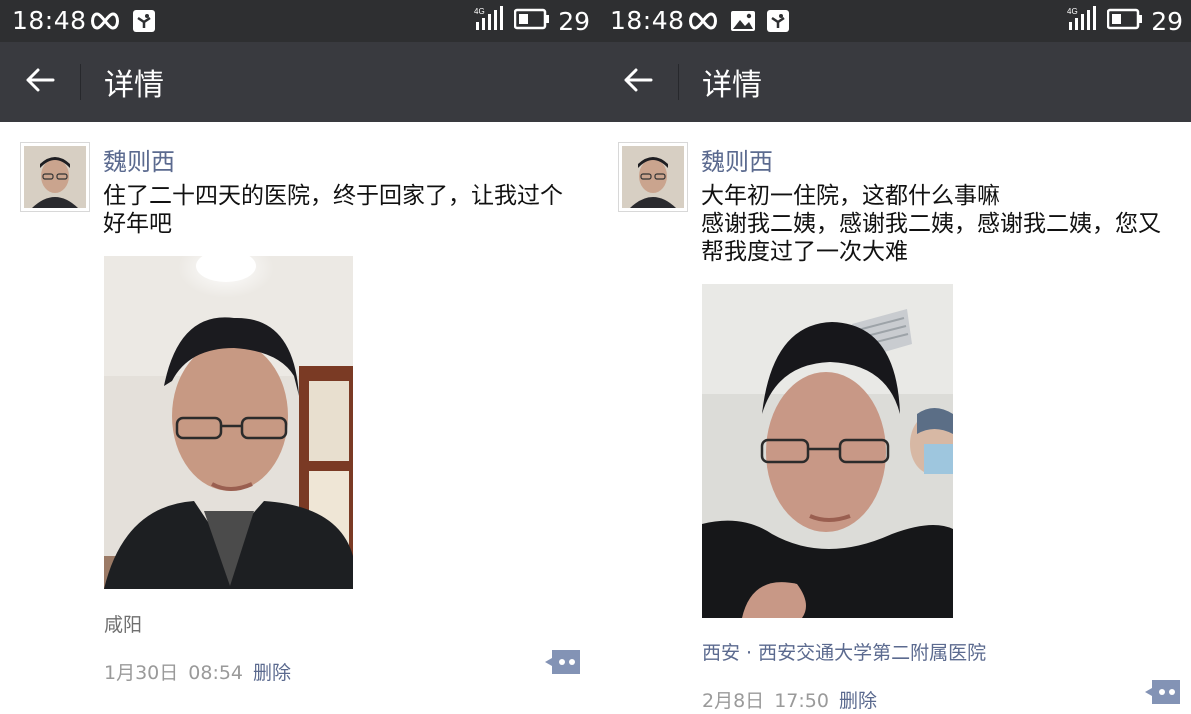 The width and height of the screenshot is (1191, 714). I want to click on post-text-line: 好年吧, so click(137, 224).